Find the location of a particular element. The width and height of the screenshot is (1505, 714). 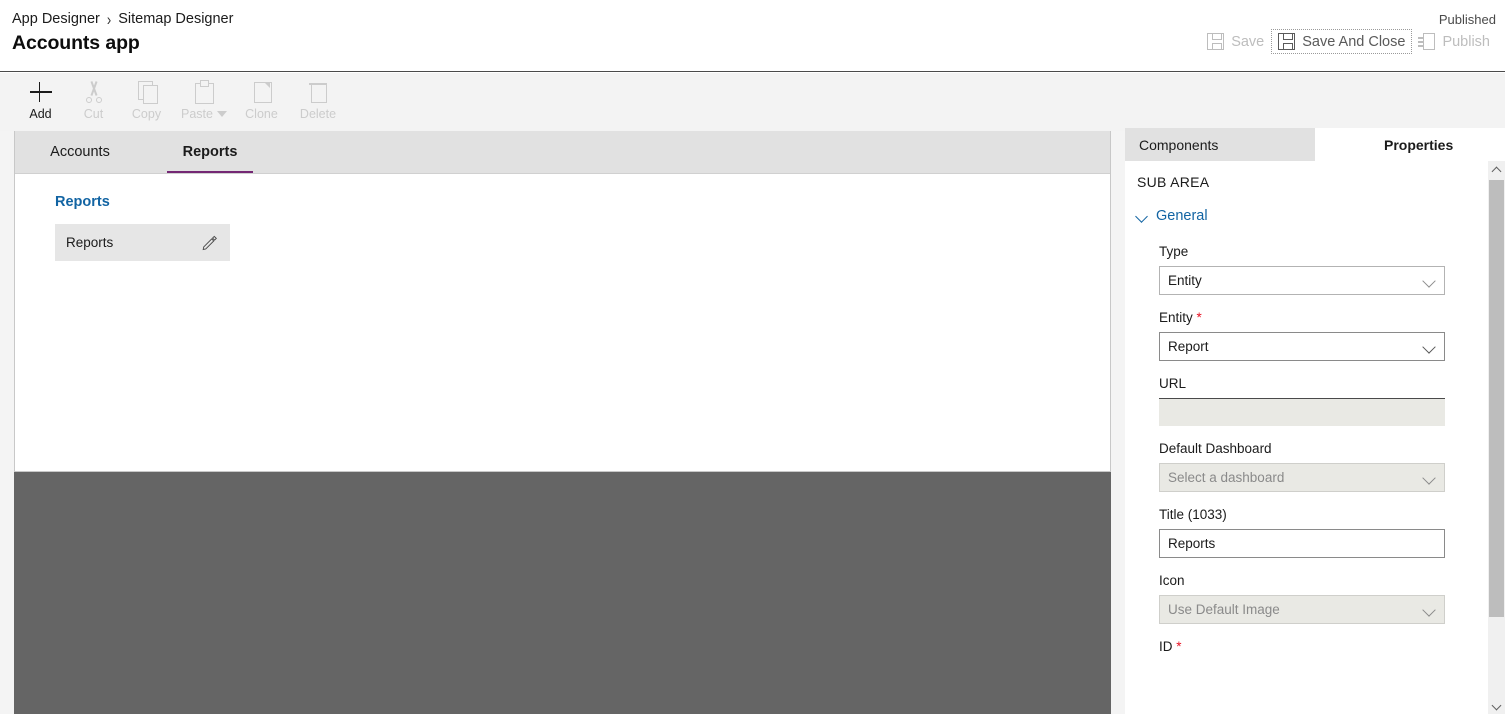

canvas-area-tabs: Accounts Reports is located at coordinates (562, 152).